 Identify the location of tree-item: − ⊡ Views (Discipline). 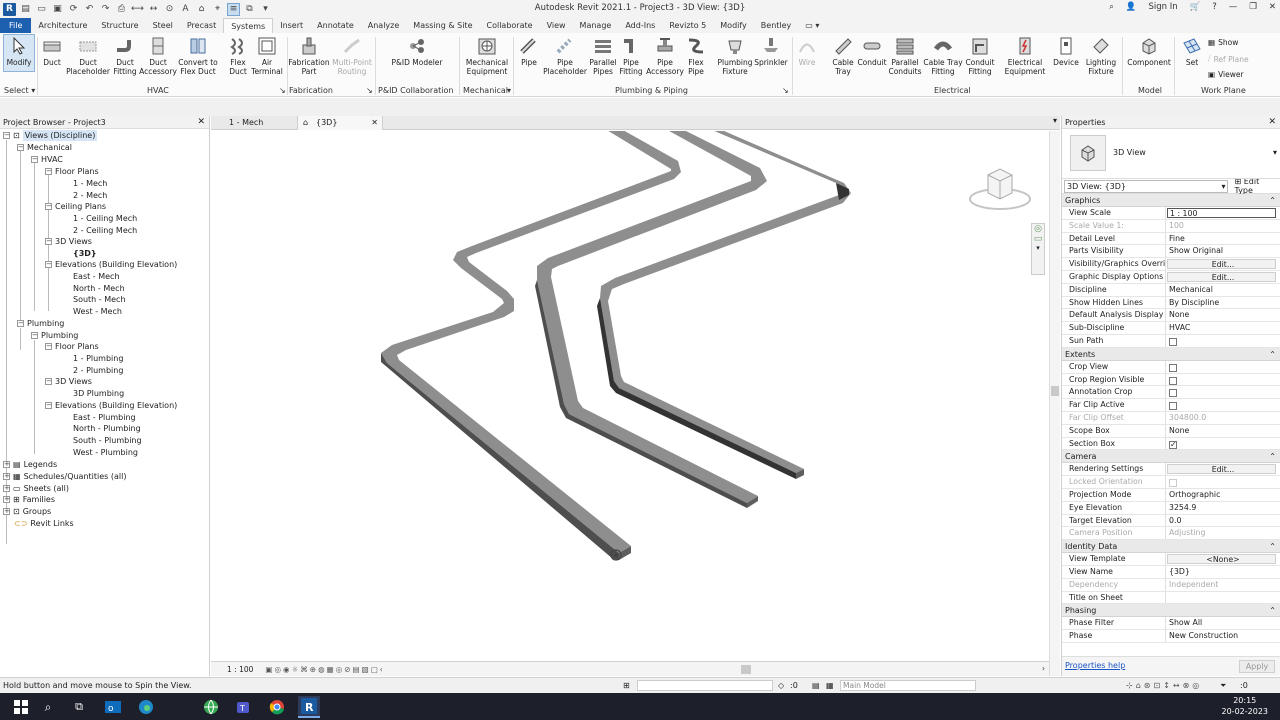
(50, 135).